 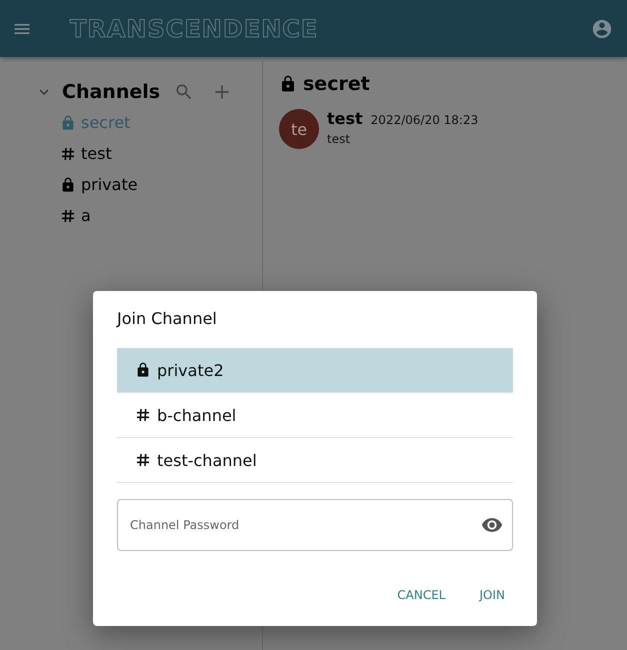 I want to click on app-logo: TRANSCENDENCE, so click(x=195, y=28).